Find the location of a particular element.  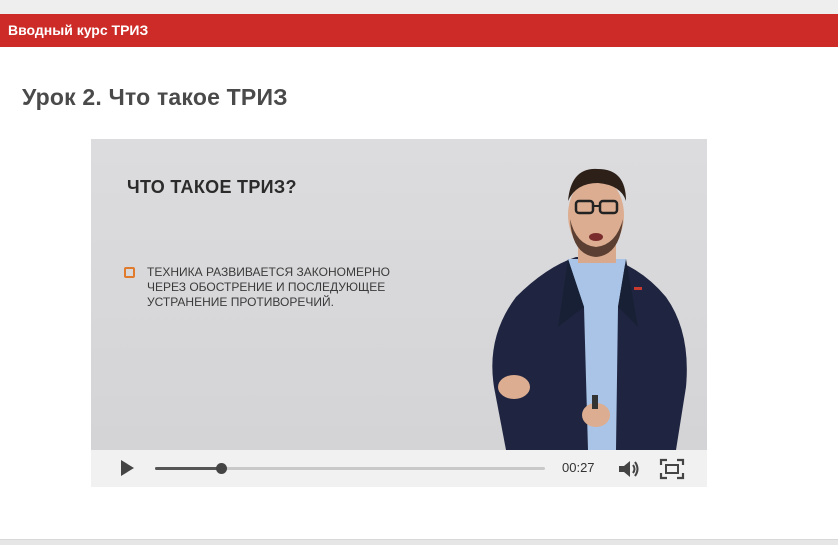

volume-icon is located at coordinates (629, 469).